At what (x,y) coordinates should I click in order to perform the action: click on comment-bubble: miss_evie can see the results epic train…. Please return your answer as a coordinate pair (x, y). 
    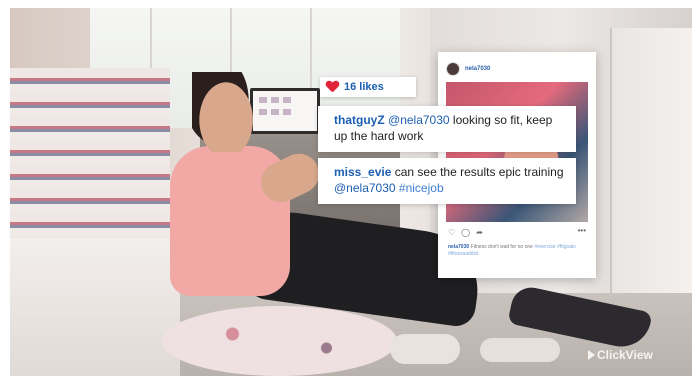
    Looking at the image, I should click on (447, 181).